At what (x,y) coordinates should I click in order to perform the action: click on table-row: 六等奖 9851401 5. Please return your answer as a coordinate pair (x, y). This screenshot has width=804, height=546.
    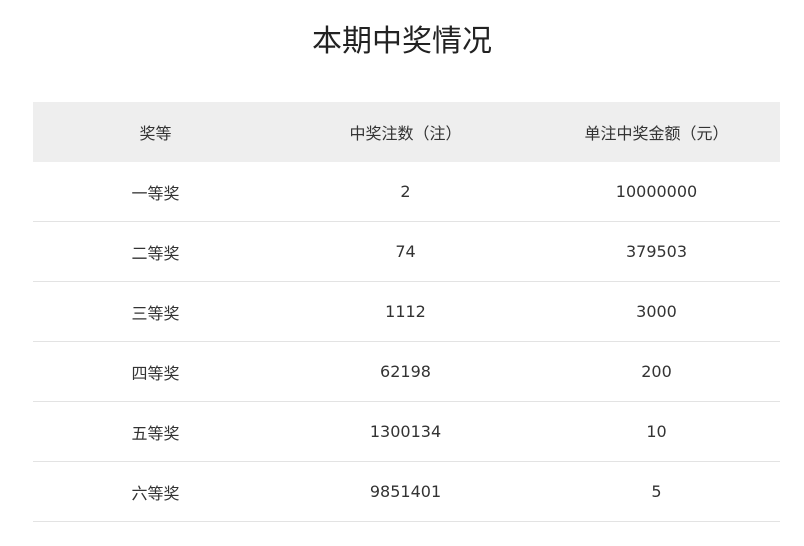
    Looking at the image, I should click on (406, 491).